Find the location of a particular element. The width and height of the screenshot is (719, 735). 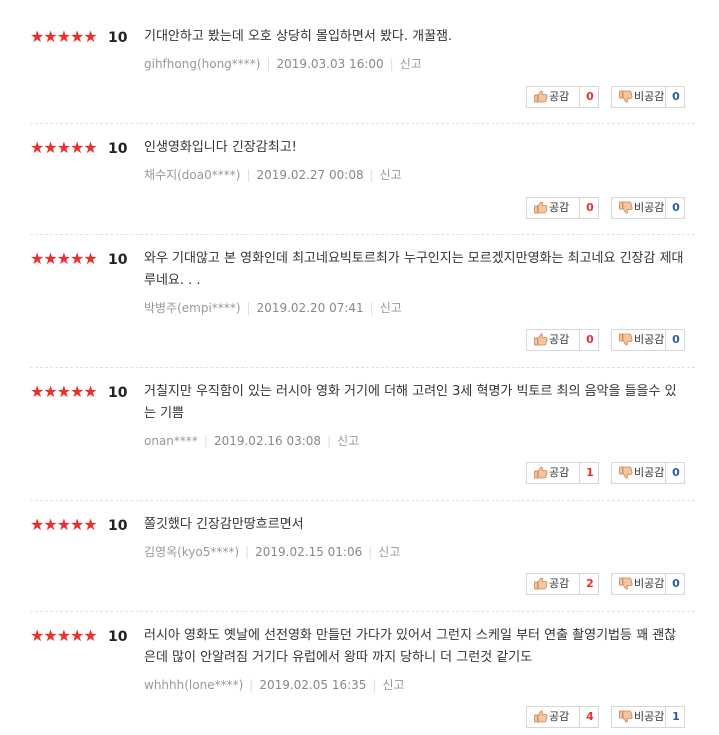

review-meta: 채수지(doa0****) | 2019.02.27 00:08 | 신고 is located at coordinates (273, 175).